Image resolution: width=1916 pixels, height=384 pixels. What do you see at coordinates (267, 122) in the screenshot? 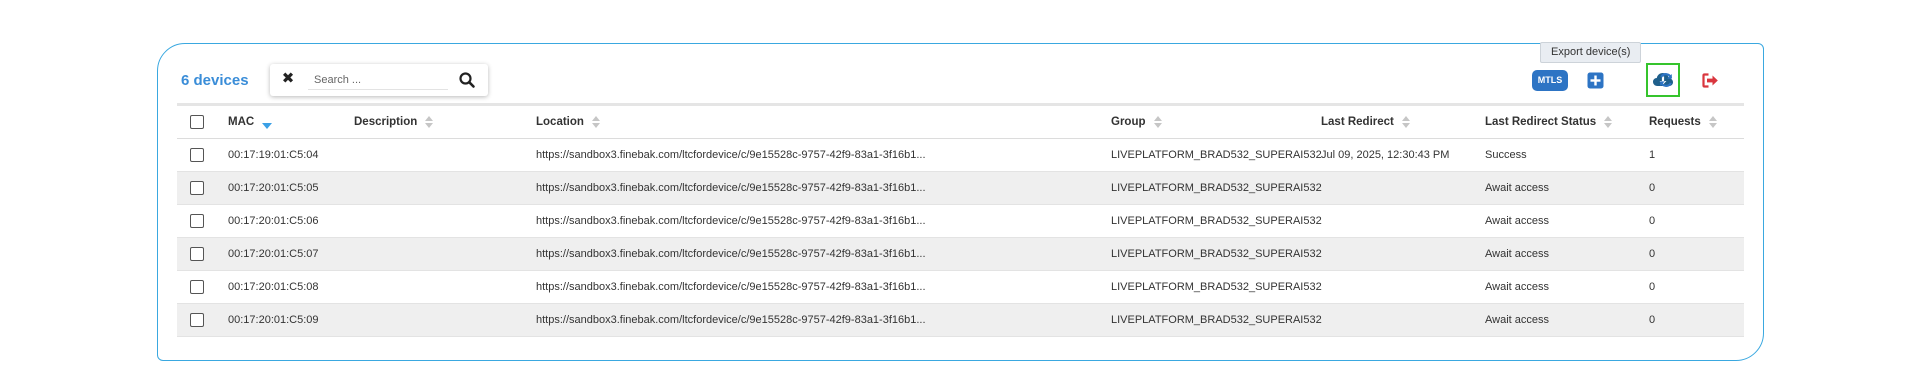
I see `sort-desc-icon` at bounding box center [267, 122].